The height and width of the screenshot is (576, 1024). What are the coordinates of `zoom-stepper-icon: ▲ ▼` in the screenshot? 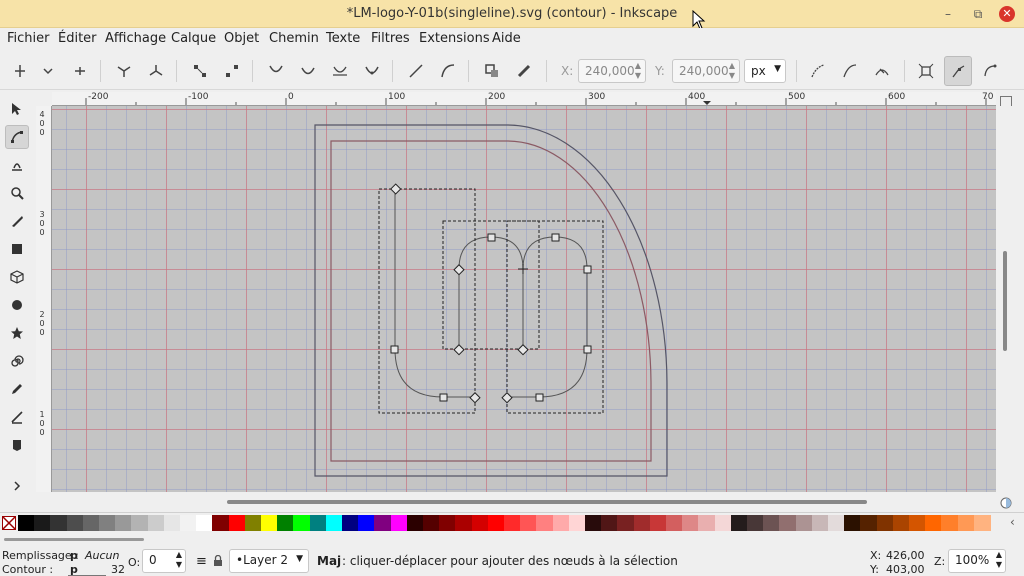 It's located at (999, 560).